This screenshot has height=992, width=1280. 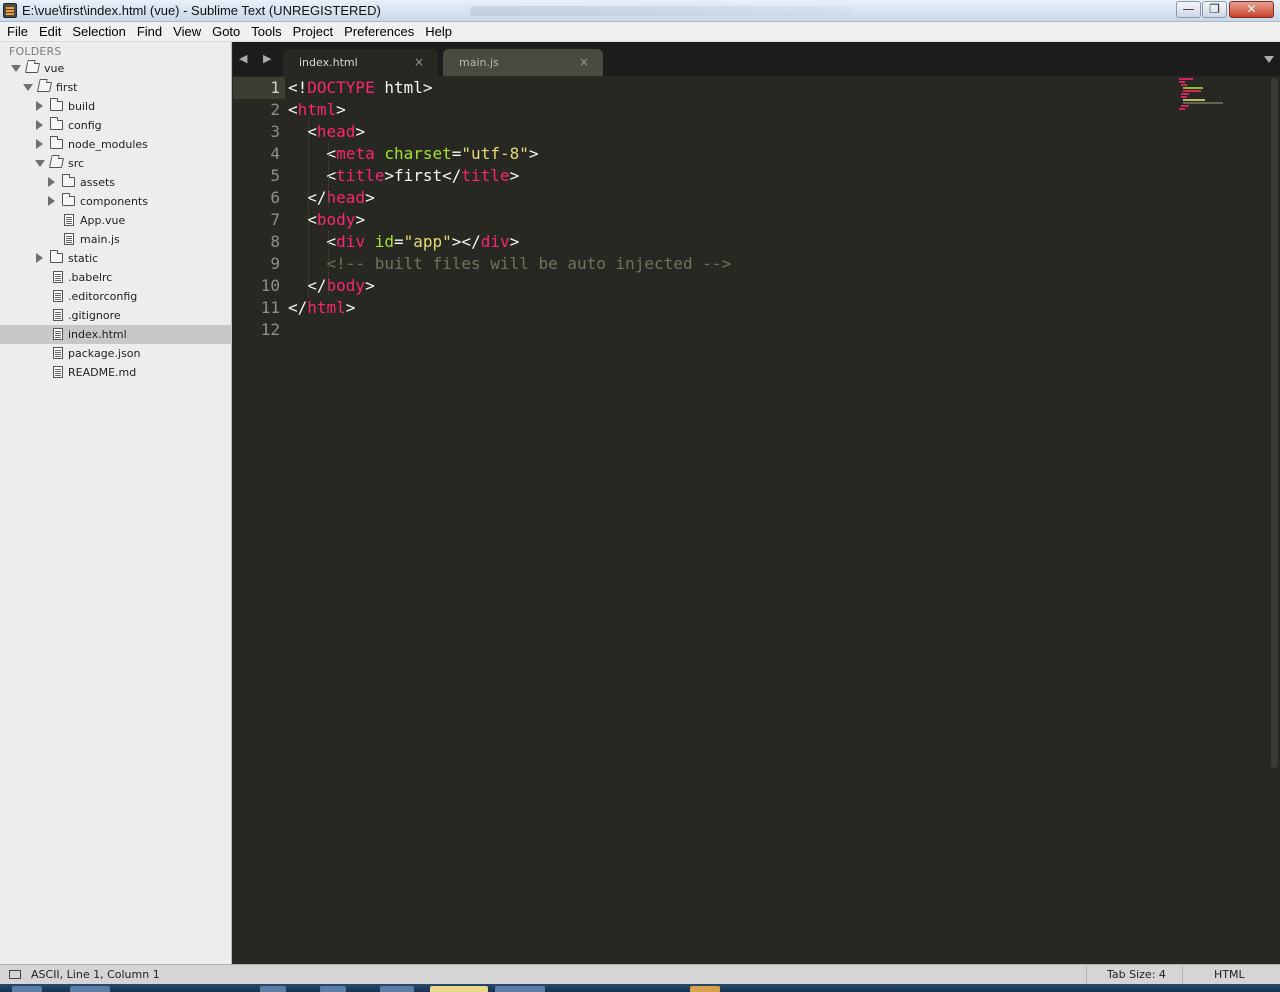 What do you see at coordinates (341, 87) in the screenshot?
I see `code-token-tag: DOCTYPE` at bounding box center [341, 87].